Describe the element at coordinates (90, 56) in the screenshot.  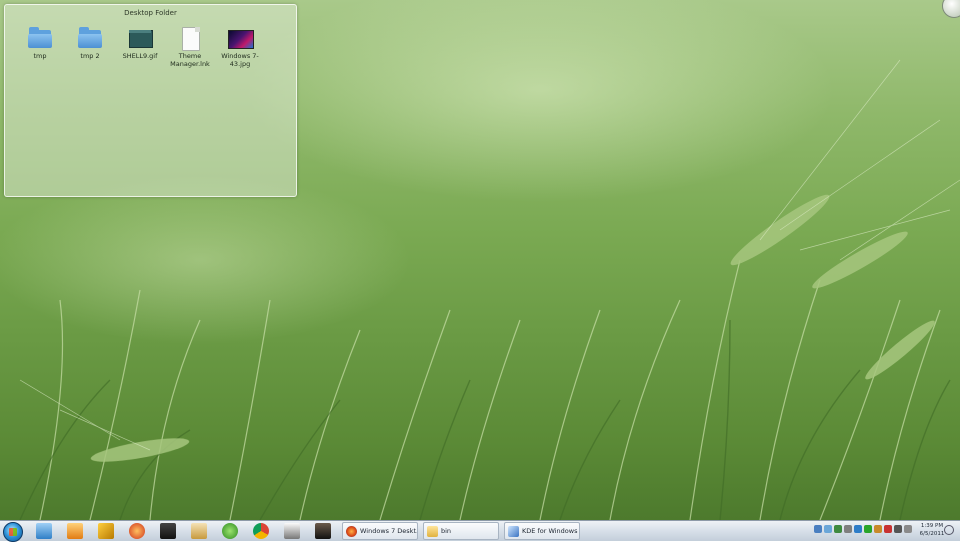
I see `item-label: tmp 2` at that location.